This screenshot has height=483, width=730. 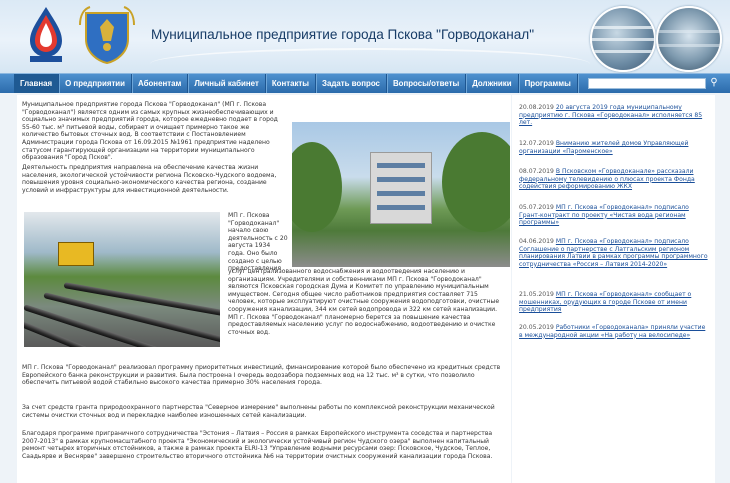 I want to click on pipe-laying-photo, so click(x=122, y=279).